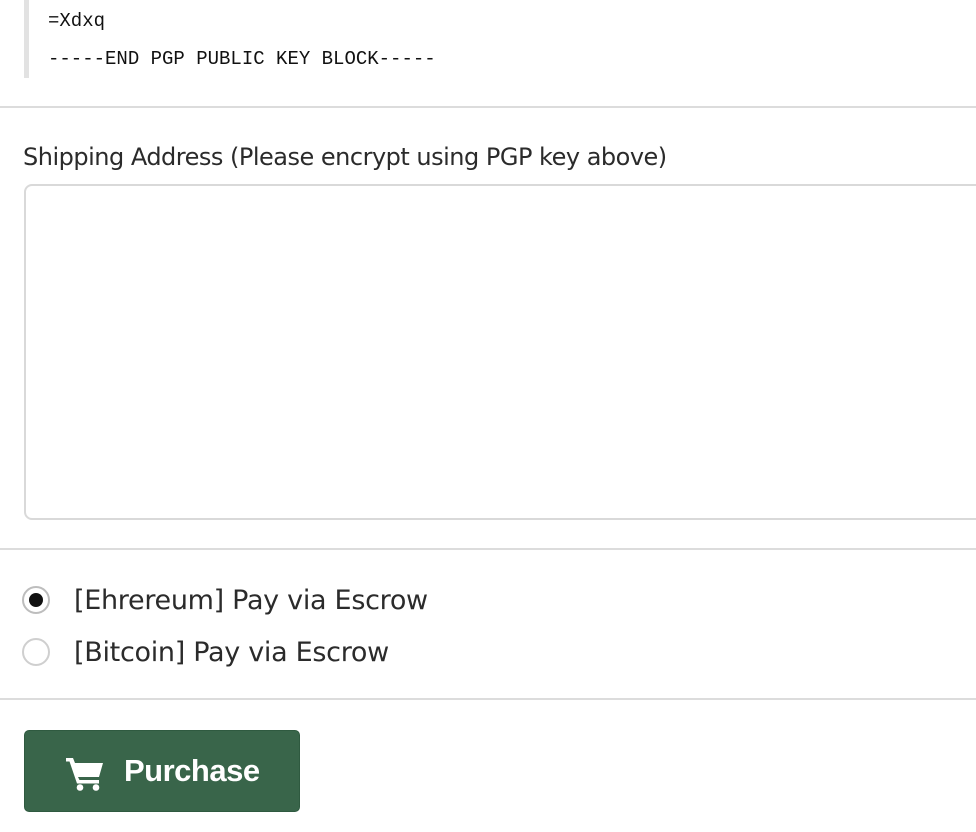  I want to click on purchase-button: Purchase, so click(162, 771).